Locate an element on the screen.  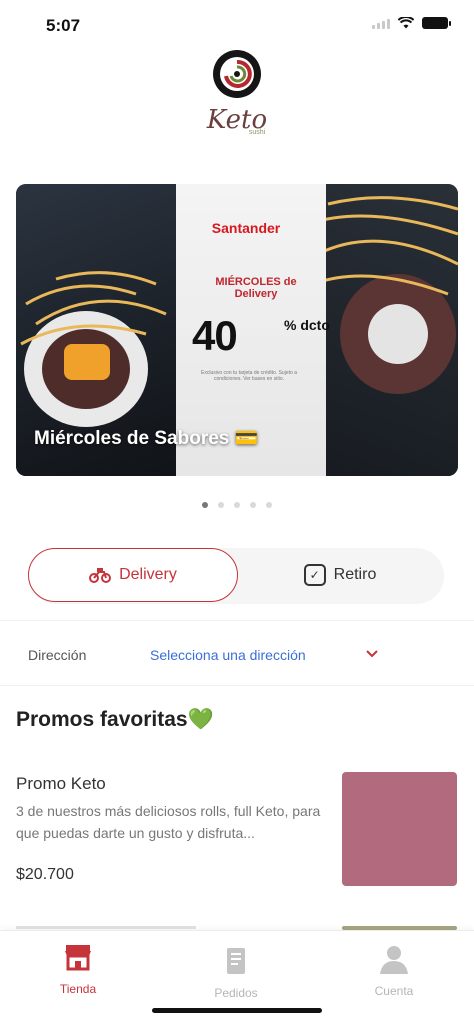
section-title: Promos favoritas💚 is located at coordinates (115, 719).